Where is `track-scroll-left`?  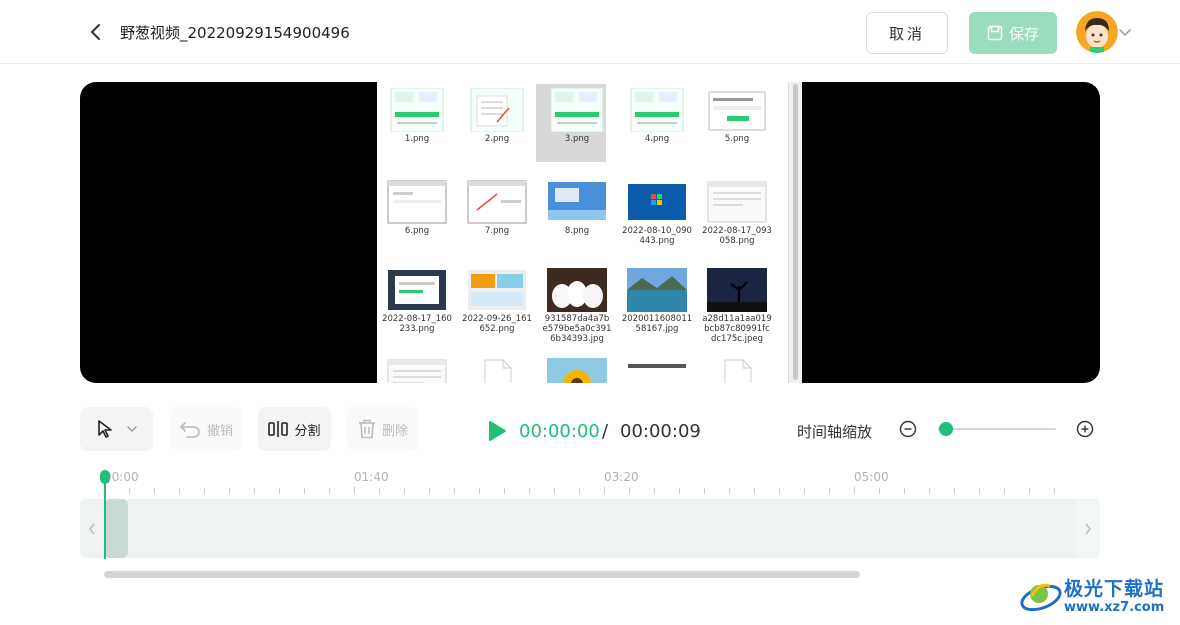
track-scroll-left is located at coordinates (92, 528).